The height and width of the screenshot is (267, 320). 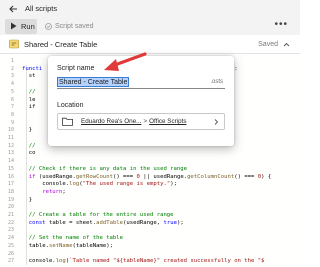 What do you see at coordinates (10, 238) in the screenshot?
I see `line-number: 24` at bounding box center [10, 238].